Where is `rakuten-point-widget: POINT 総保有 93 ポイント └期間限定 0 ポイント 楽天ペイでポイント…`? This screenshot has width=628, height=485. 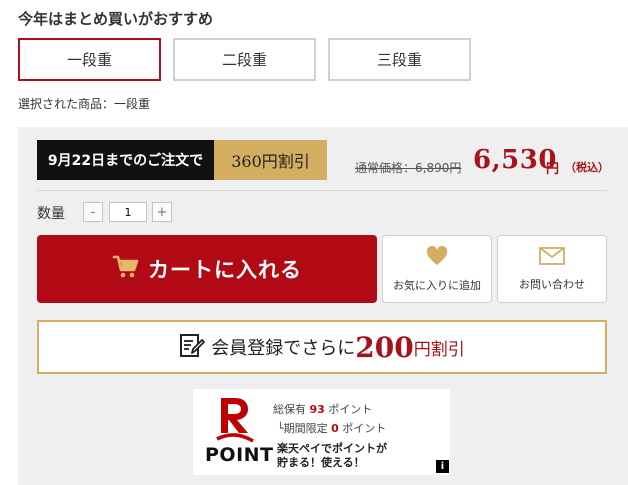
rakuten-point-widget: POINT 総保有 93 ポイント └期間限定 0 ポイント 楽天ペイでポイント… is located at coordinates (321, 432).